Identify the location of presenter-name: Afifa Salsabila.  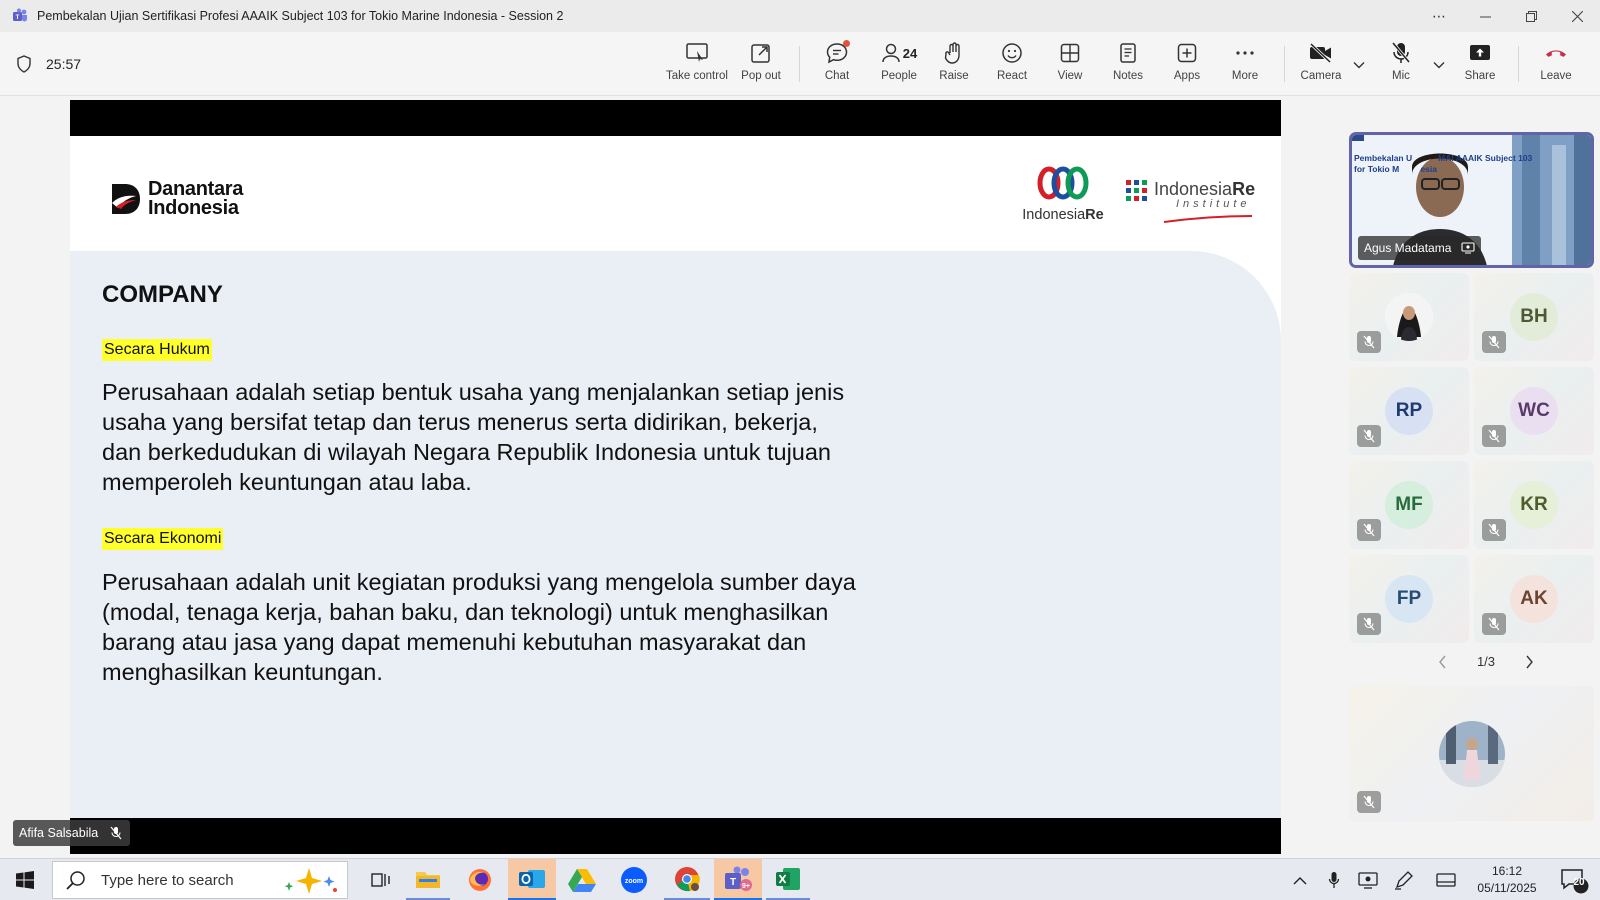
(59, 833).